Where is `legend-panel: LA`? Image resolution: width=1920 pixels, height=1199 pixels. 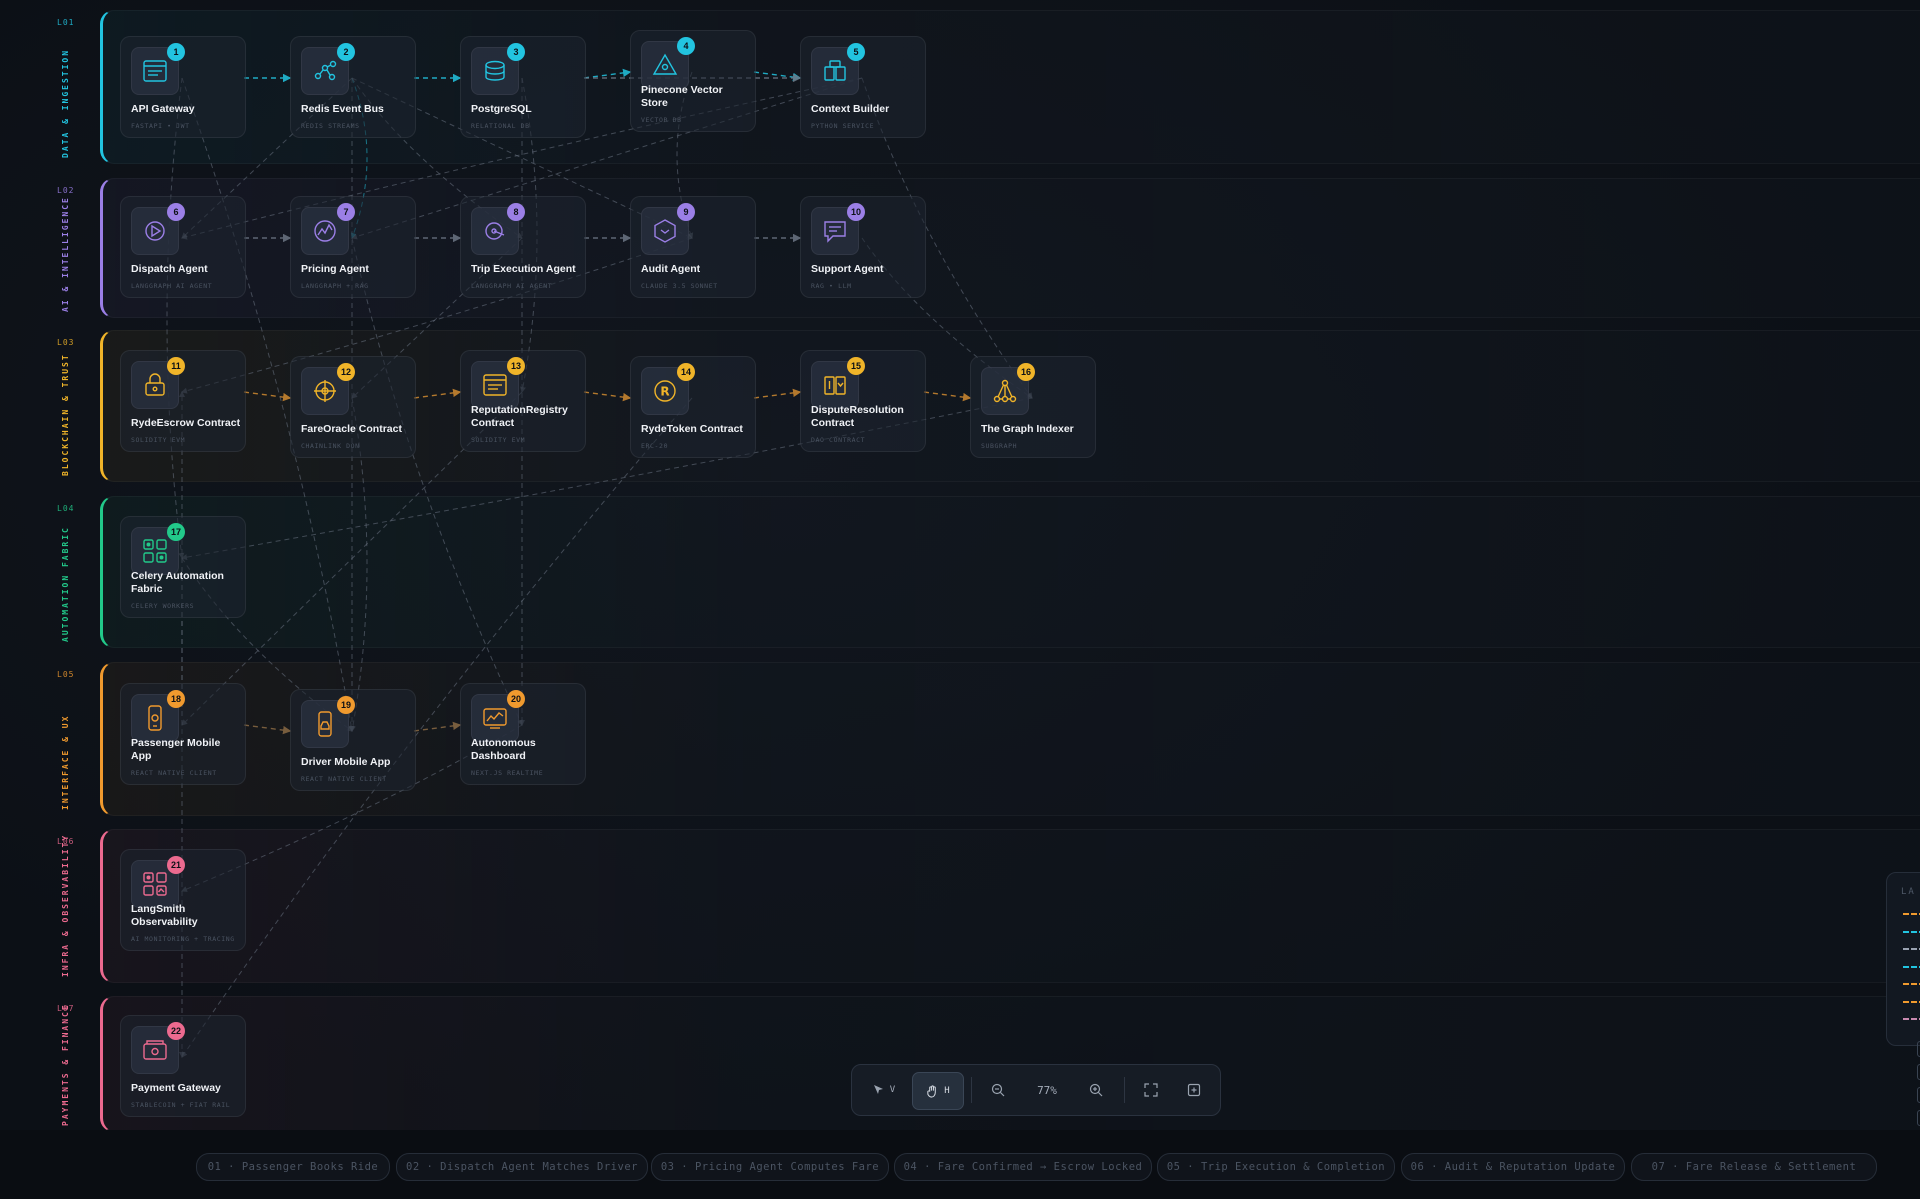 legend-panel: LA is located at coordinates (1903, 999).